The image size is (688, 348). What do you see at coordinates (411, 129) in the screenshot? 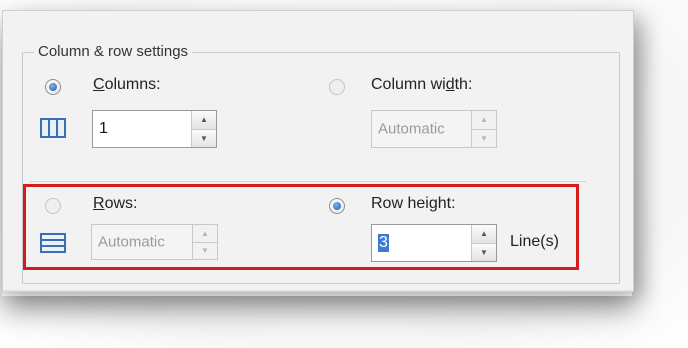
I see `column-width-value: Automatic` at bounding box center [411, 129].